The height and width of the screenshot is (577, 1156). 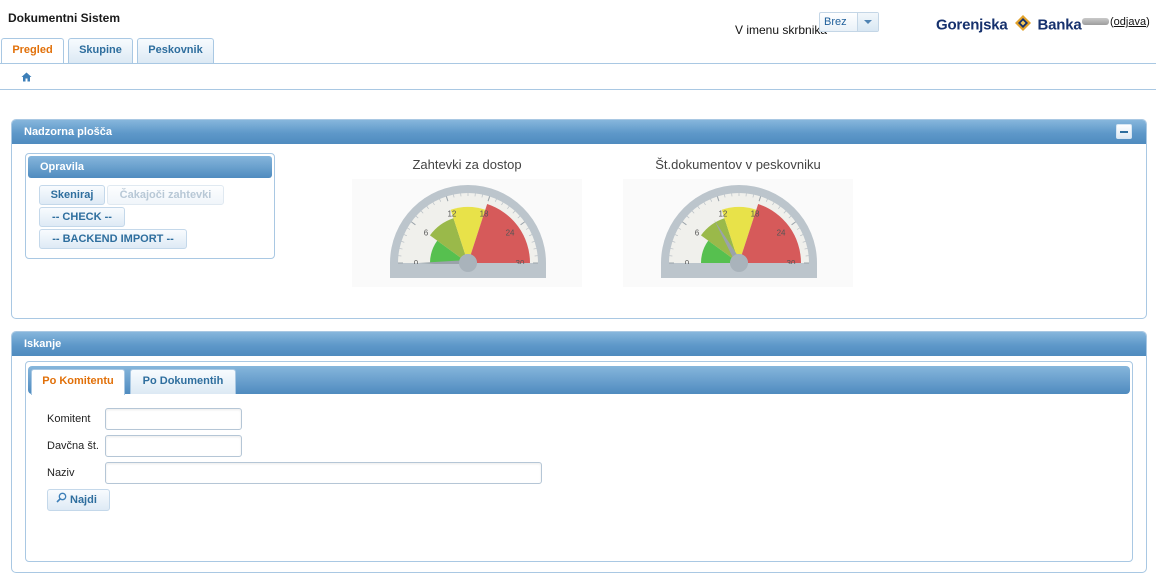 What do you see at coordinates (849, 22) in the screenshot?
I see `skrbnik-select: Brez` at bounding box center [849, 22].